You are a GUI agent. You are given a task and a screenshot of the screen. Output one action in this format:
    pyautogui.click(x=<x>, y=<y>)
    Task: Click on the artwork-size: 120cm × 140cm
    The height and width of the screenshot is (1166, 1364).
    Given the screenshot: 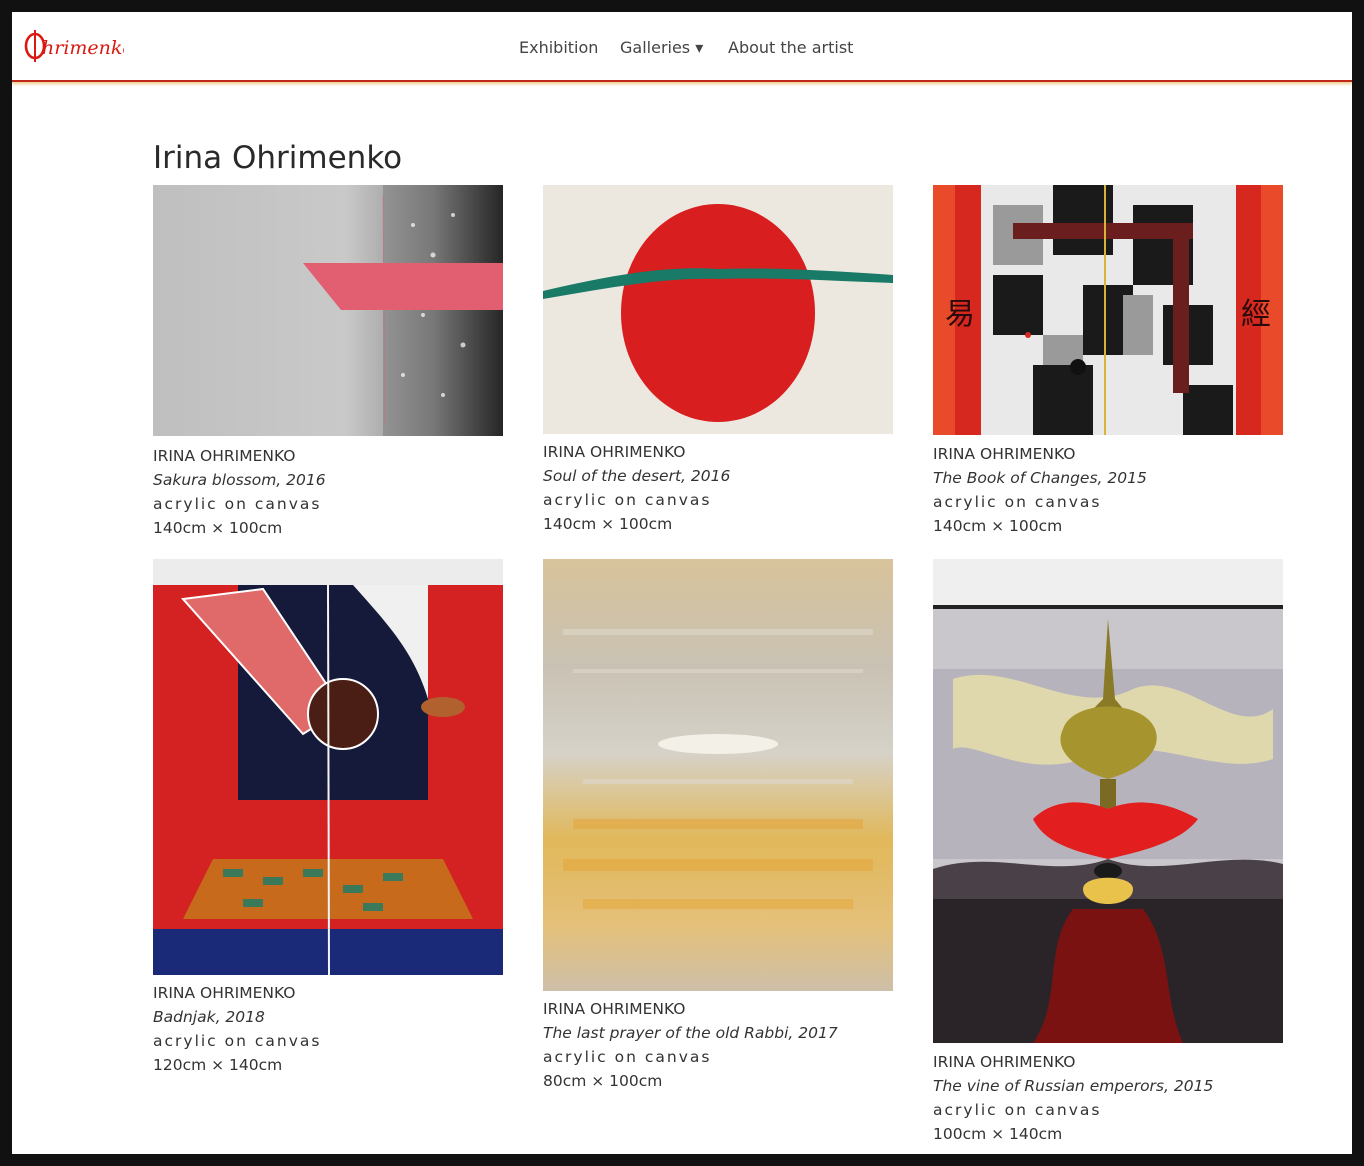 What is the action you would take?
    pyautogui.click(x=218, y=1065)
    